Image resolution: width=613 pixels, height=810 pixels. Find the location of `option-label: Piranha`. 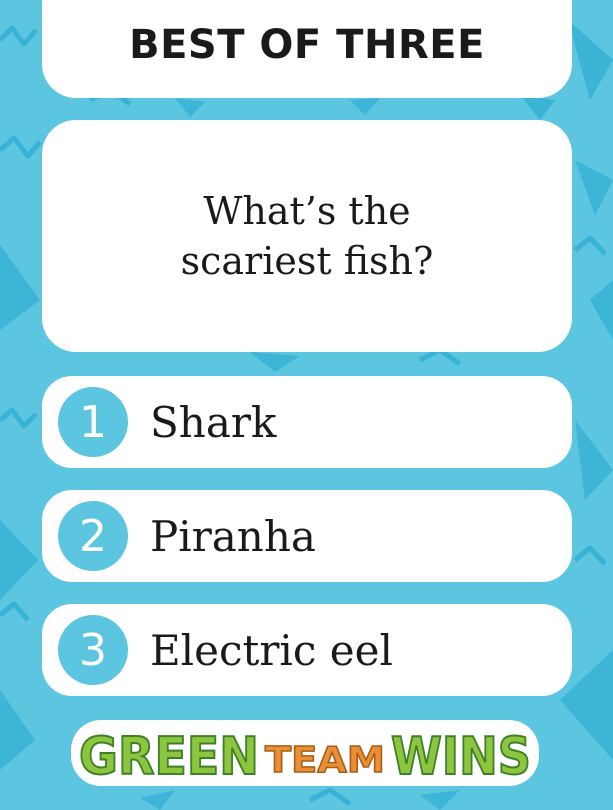

option-label: Piranha is located at coordinates (233, 536).